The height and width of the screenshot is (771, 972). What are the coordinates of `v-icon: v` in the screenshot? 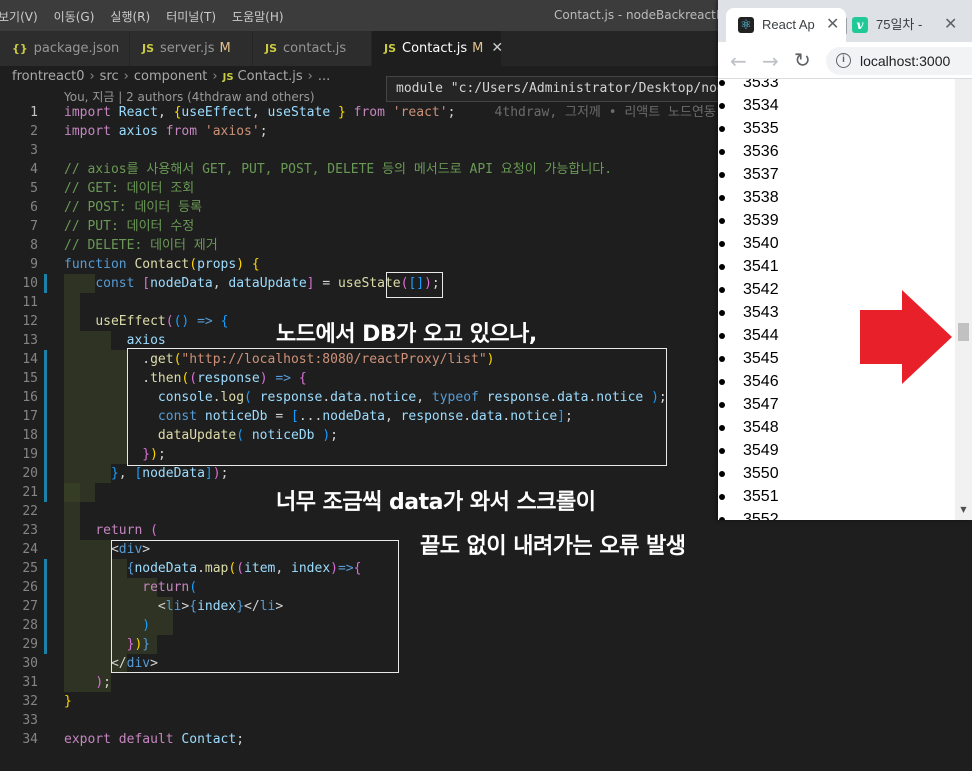 It's located at (860, 24).